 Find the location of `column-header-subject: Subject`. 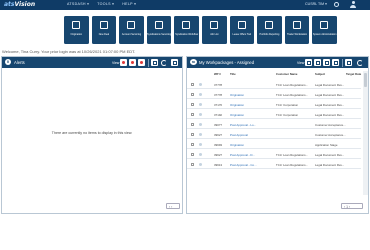

column-header-subject: Subject is located at coordinates (320, 74).